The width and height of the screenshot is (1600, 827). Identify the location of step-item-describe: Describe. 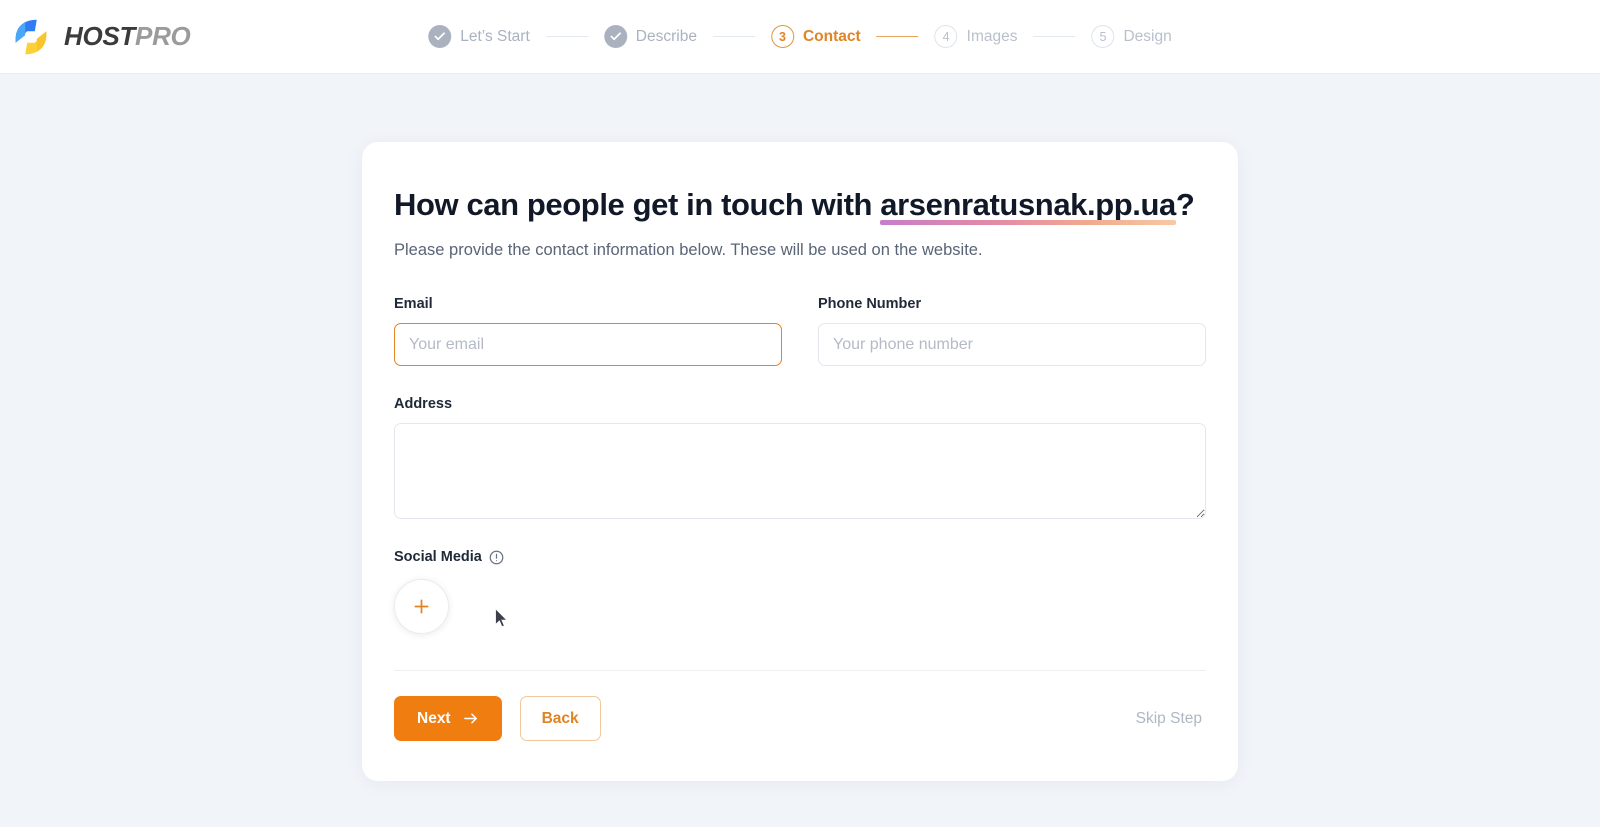
(650, 36).